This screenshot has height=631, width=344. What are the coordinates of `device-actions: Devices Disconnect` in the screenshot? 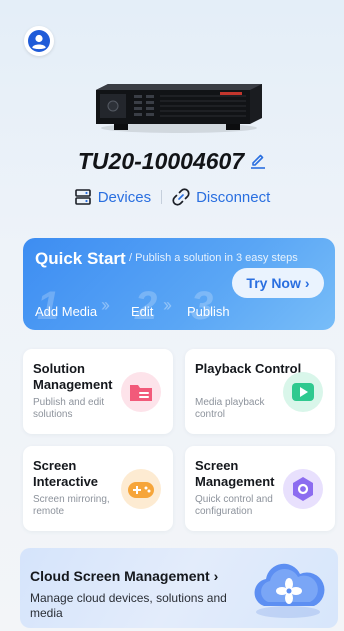 It's located at (172, 197).